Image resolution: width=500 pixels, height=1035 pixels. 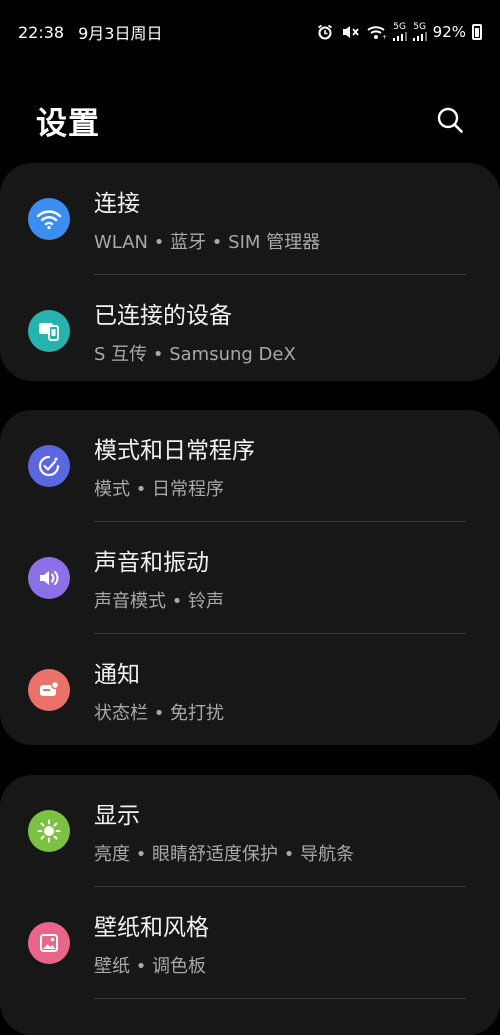 I want to click on wifi-icon, so click(x=49, y=219).